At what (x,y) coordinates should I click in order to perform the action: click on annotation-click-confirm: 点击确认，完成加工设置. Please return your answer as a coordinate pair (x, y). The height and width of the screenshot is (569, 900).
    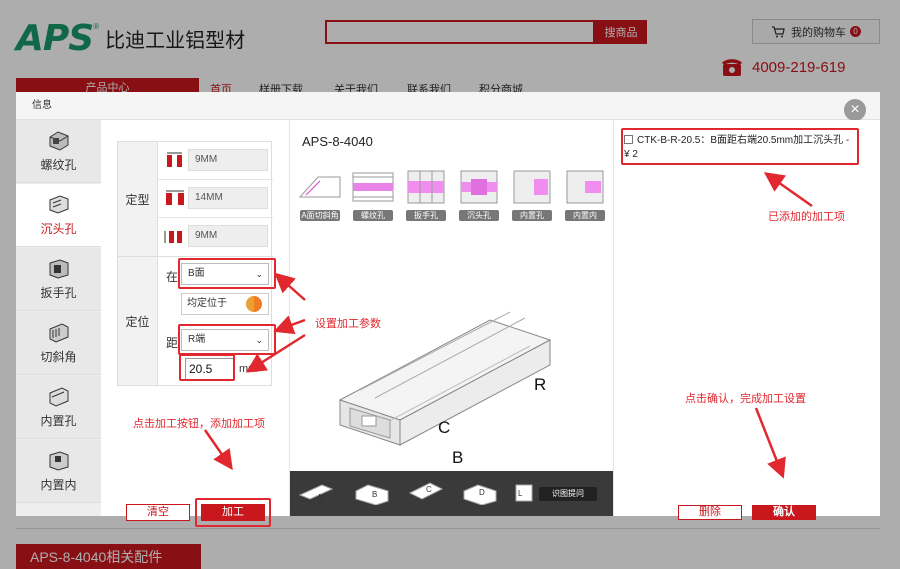
    Looking at the image, I should click on (745, 399).